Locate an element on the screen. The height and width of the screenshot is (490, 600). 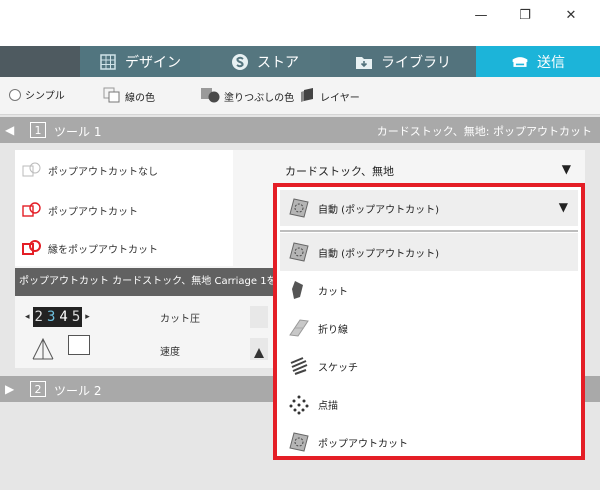
fold-line-icon is located at coordinates (299, 328).